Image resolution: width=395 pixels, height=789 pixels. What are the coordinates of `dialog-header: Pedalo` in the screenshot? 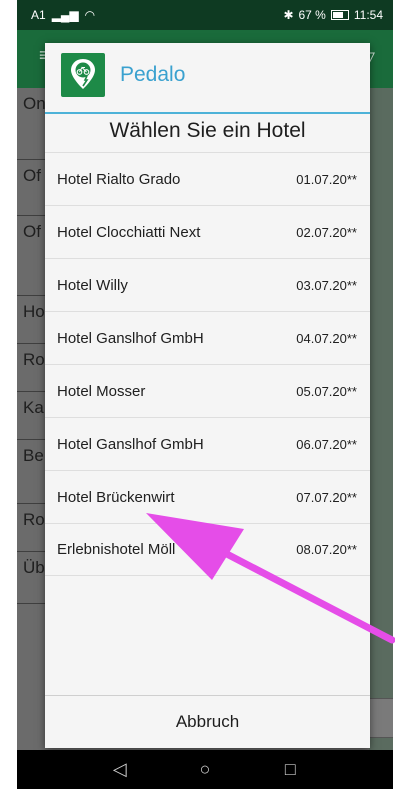 It's located at (207, 78).